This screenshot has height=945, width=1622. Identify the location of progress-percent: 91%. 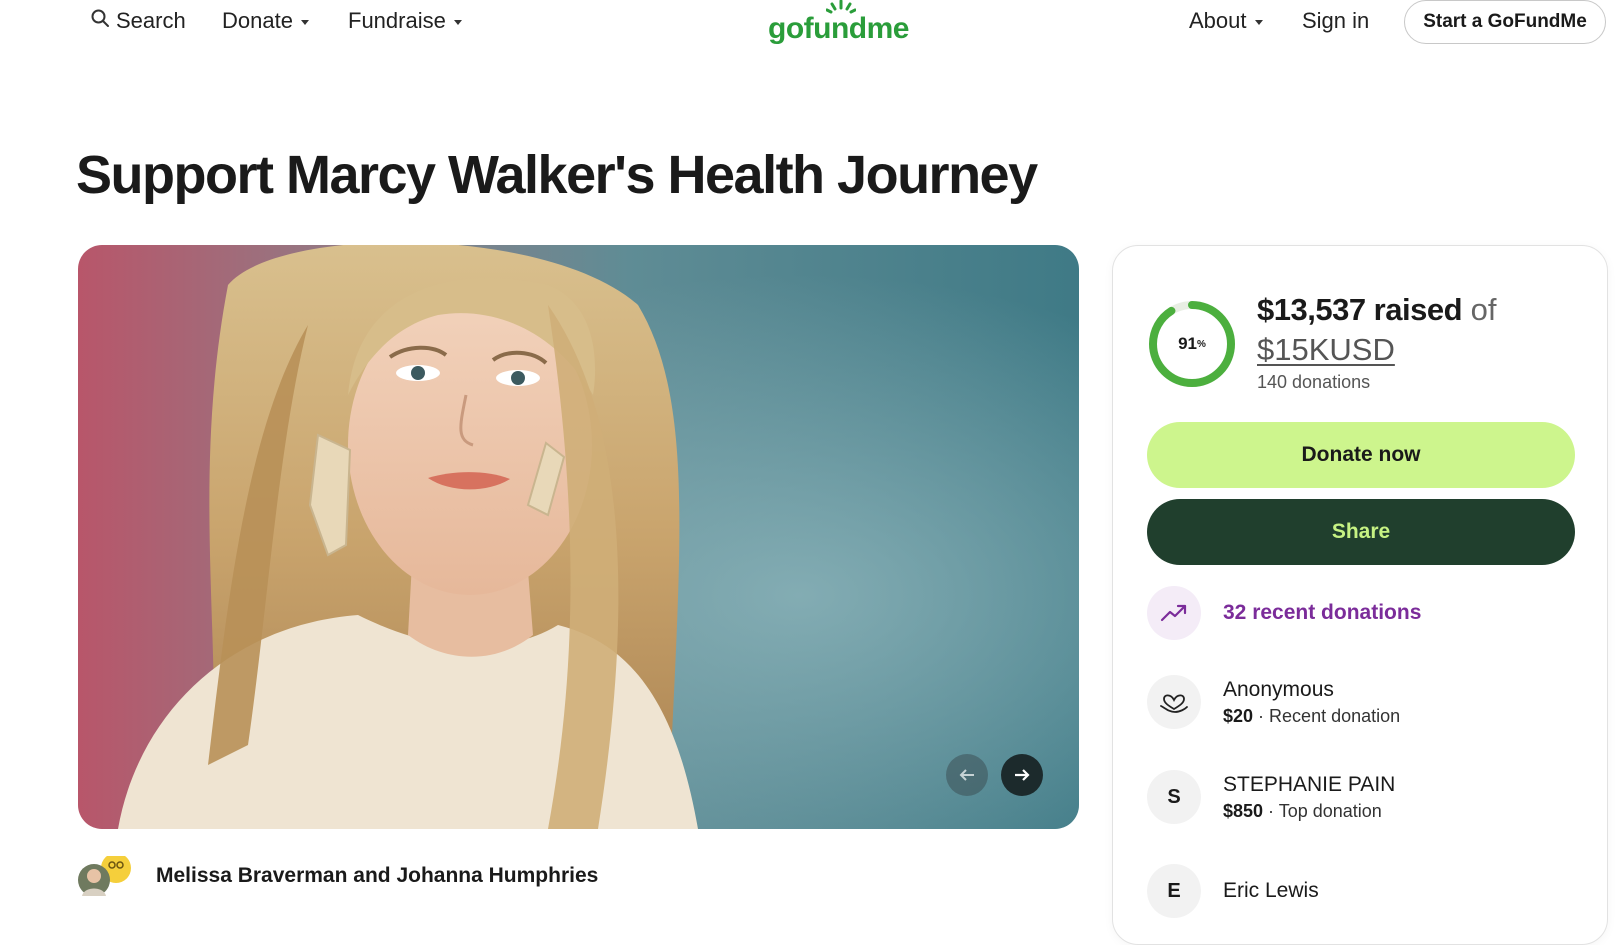
(1192, 343).